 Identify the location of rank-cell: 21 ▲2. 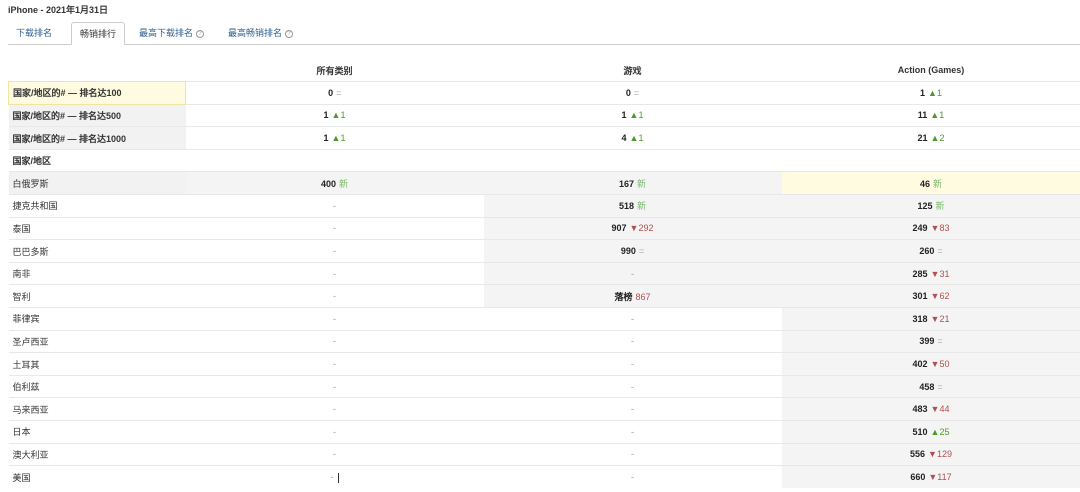
(930, 138).